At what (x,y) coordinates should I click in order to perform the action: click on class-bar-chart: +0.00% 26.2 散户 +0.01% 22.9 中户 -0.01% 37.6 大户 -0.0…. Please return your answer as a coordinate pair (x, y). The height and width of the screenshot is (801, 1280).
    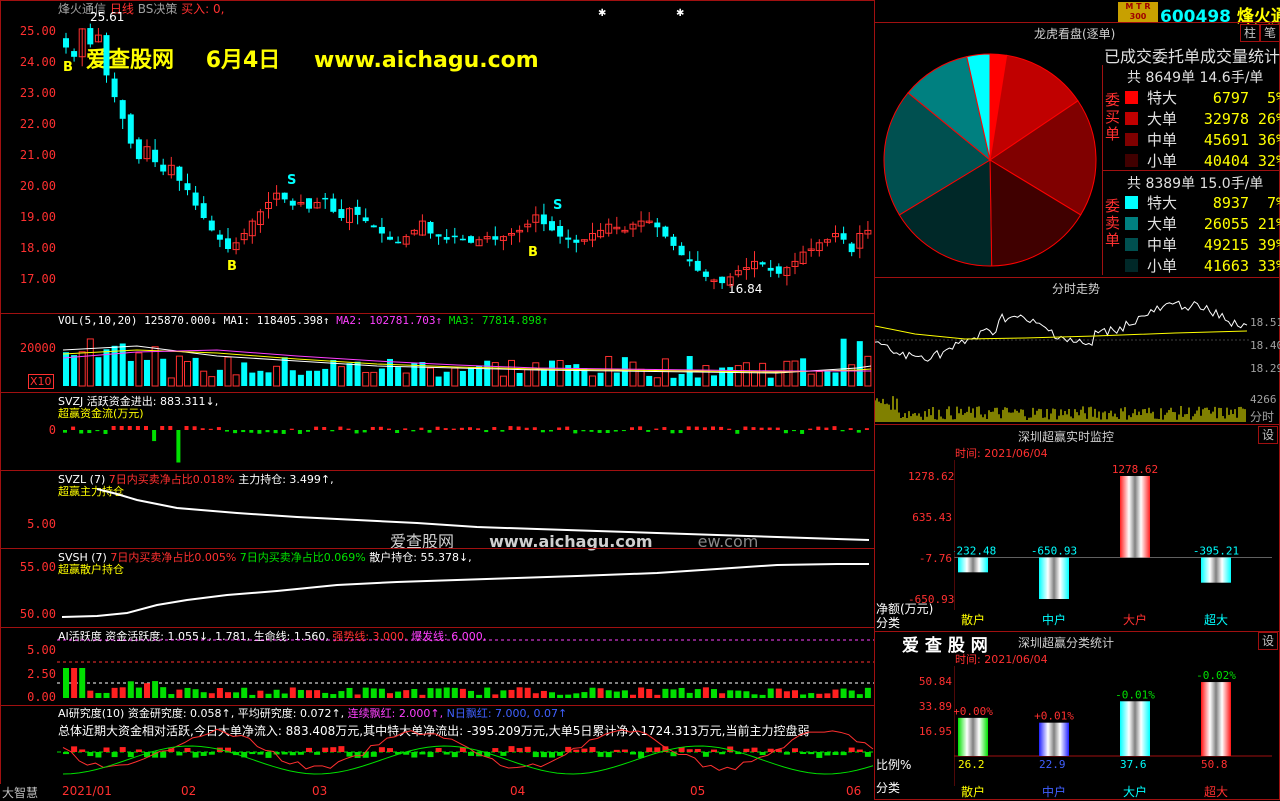
    Looking at the image, I should click on (1113, 733).